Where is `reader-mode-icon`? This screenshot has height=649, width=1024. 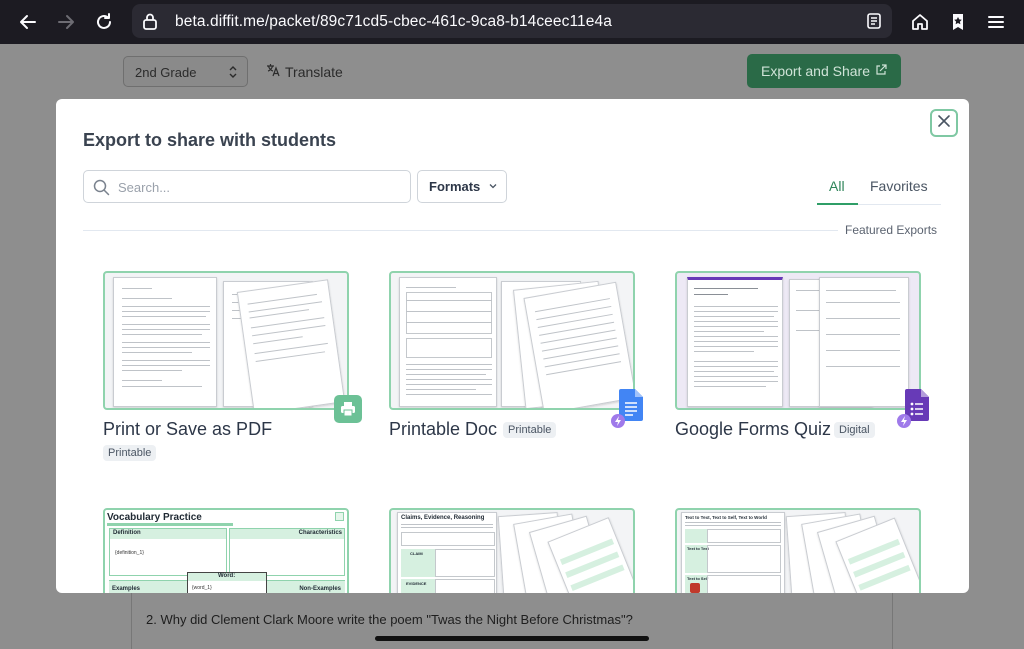
reader-mode-icon is located at coordinates (874, 23).